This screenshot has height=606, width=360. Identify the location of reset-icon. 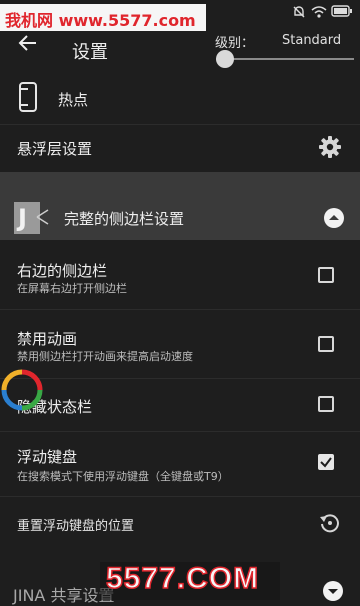
(330, 523).